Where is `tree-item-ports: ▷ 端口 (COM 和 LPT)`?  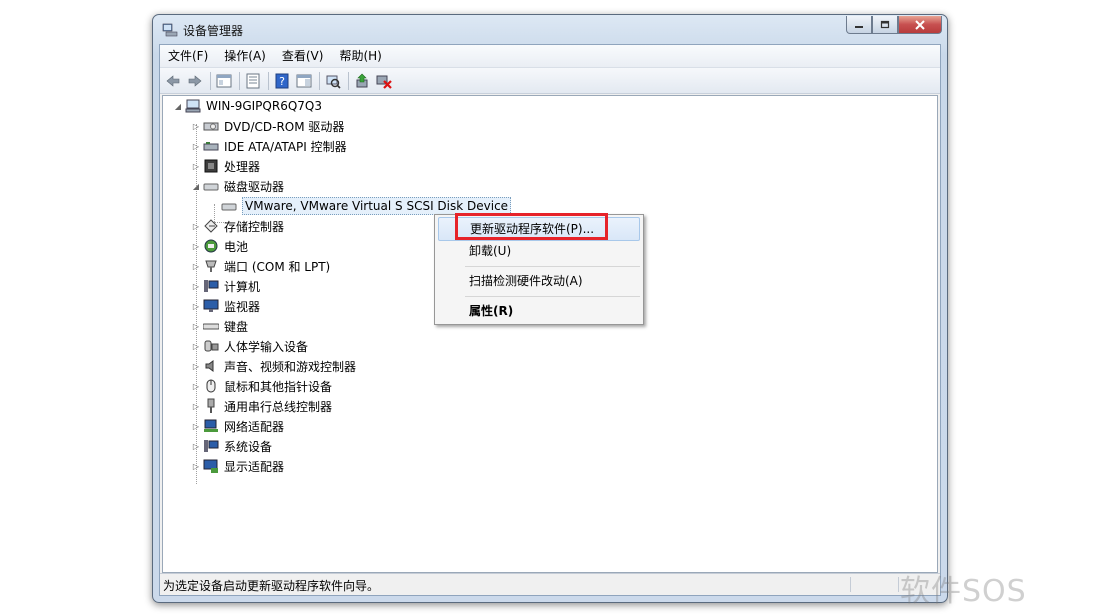
tree-item-ports: ▷ 端口 (COM 和 LPT) is located at coordinates (260, 266).